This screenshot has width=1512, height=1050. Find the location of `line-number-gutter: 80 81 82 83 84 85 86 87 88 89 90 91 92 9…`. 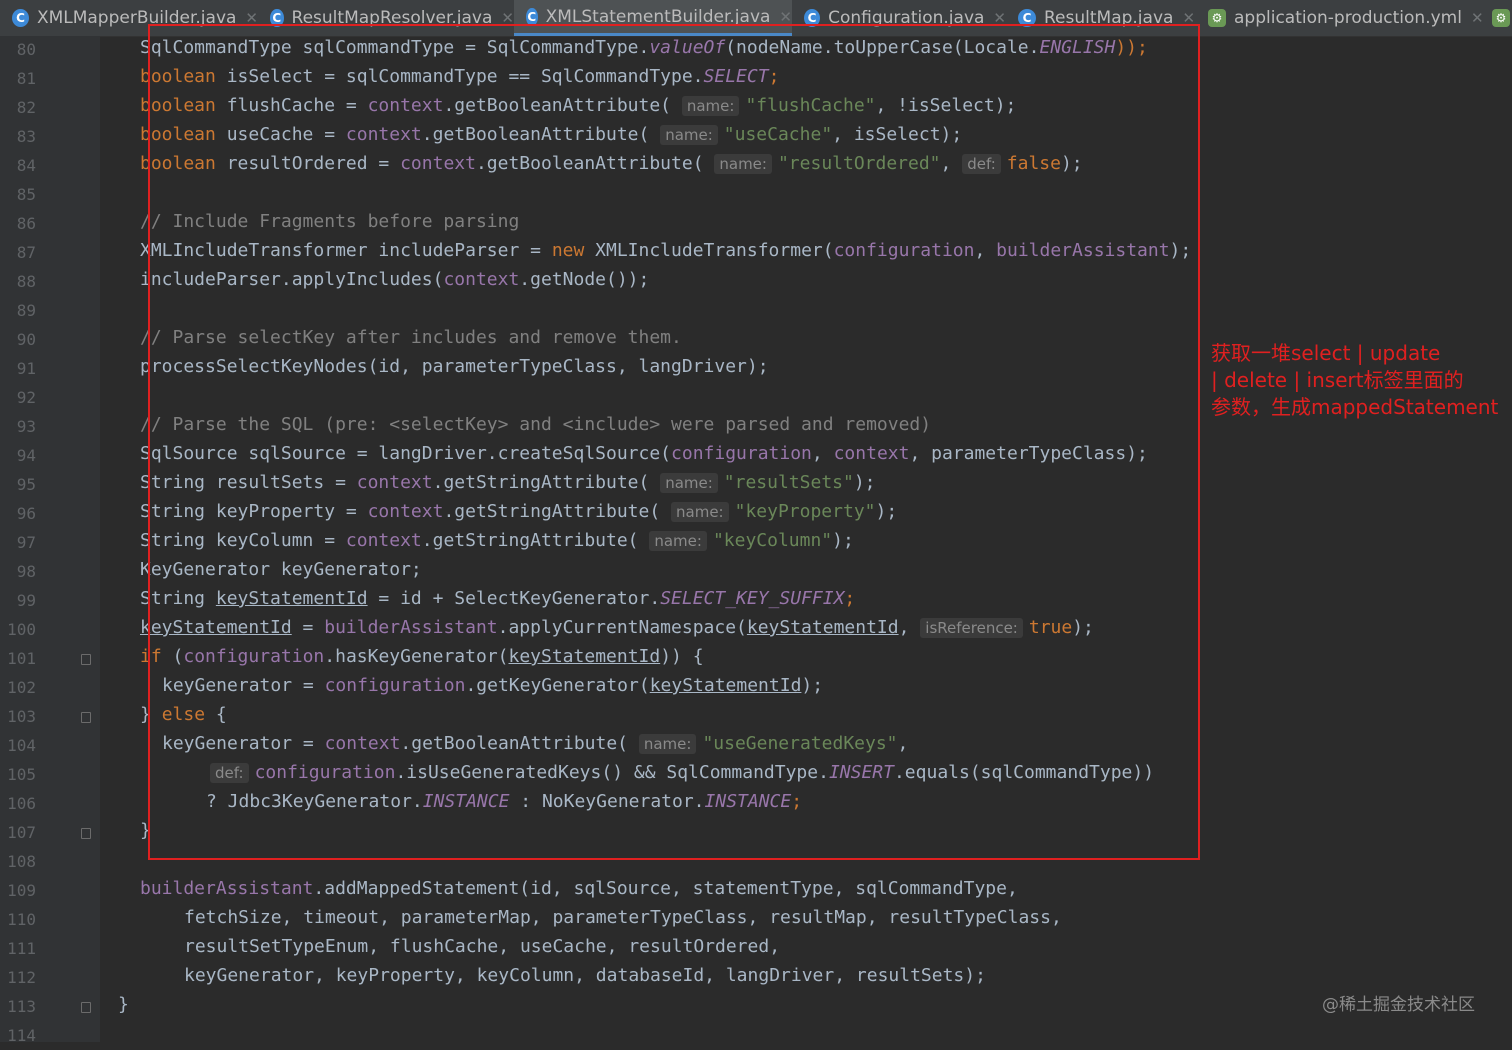

line-number-gutter: 80 81 82 83 84 85 86 87 88 89 90 91 92 9… is located at coordinates (50, 540).